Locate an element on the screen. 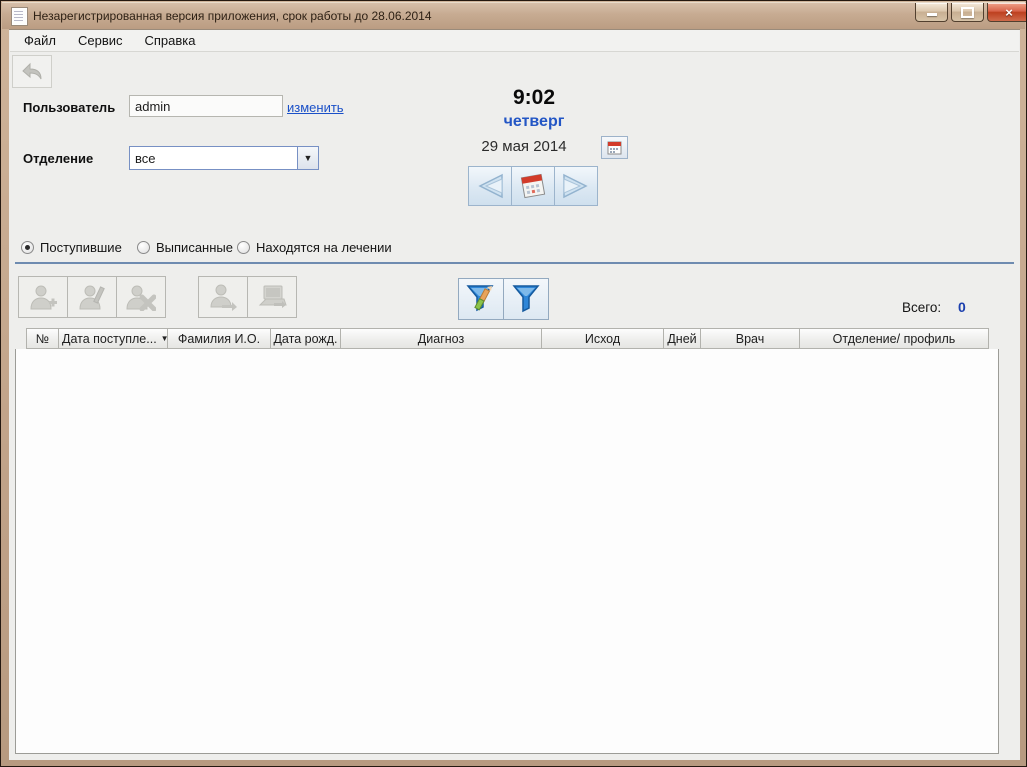 The height and width of the screenshot is (767, 1027). menu-file: Файл is located at coordinates (40, 40).